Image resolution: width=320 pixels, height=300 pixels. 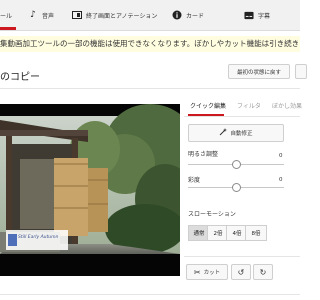 What do you see at coordinates (212, 273) in the screenshot?
I see `cut-label: カット` at bounding box center [212, 273].